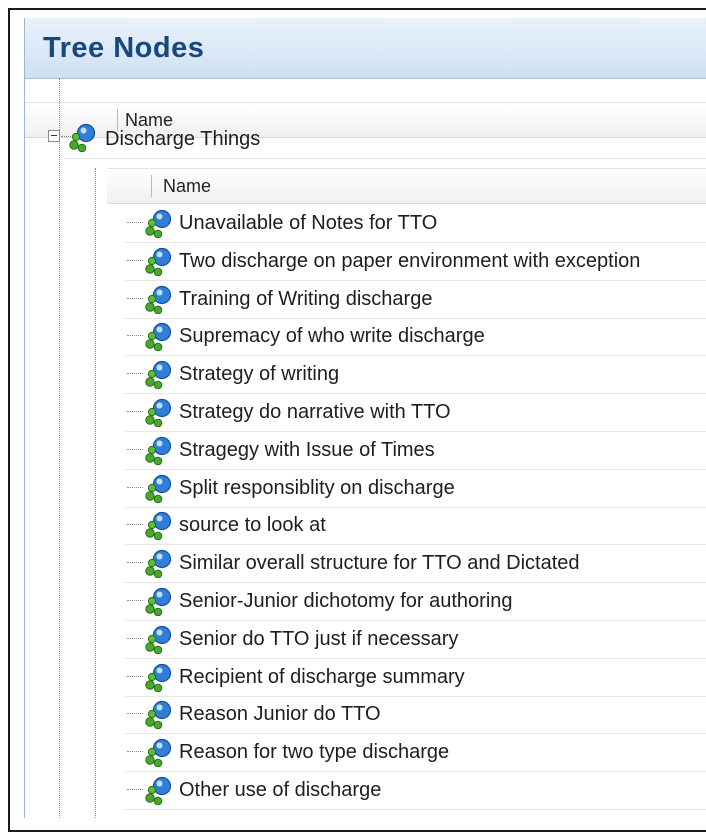 The width and height of the screenshot is (706, 832). What do you see at coordinates (319, 638) in the screenshot?
I see `child-node-label: Senior do TTO just if necessary` at bounding box center [319, 638].